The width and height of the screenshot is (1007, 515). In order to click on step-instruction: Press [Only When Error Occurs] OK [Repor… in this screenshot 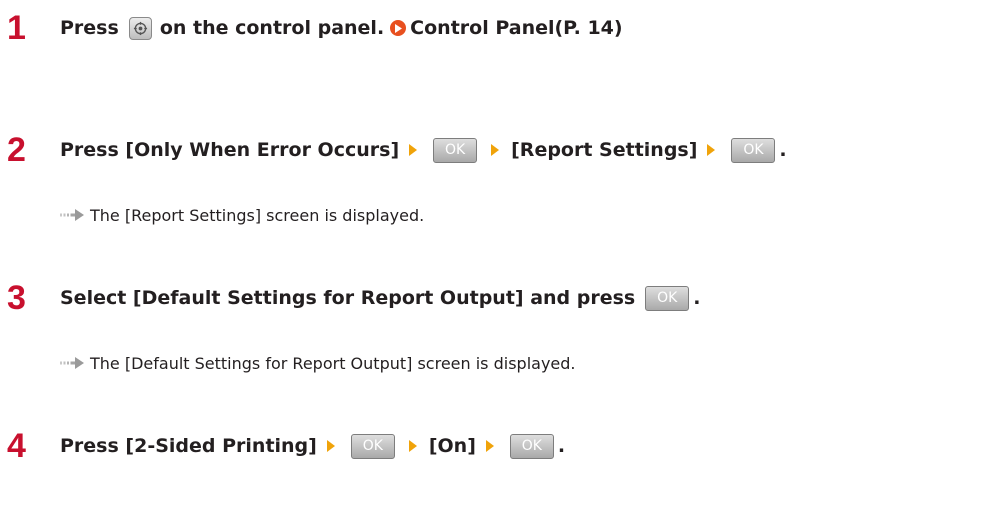, I will do `click(423, 150)`.